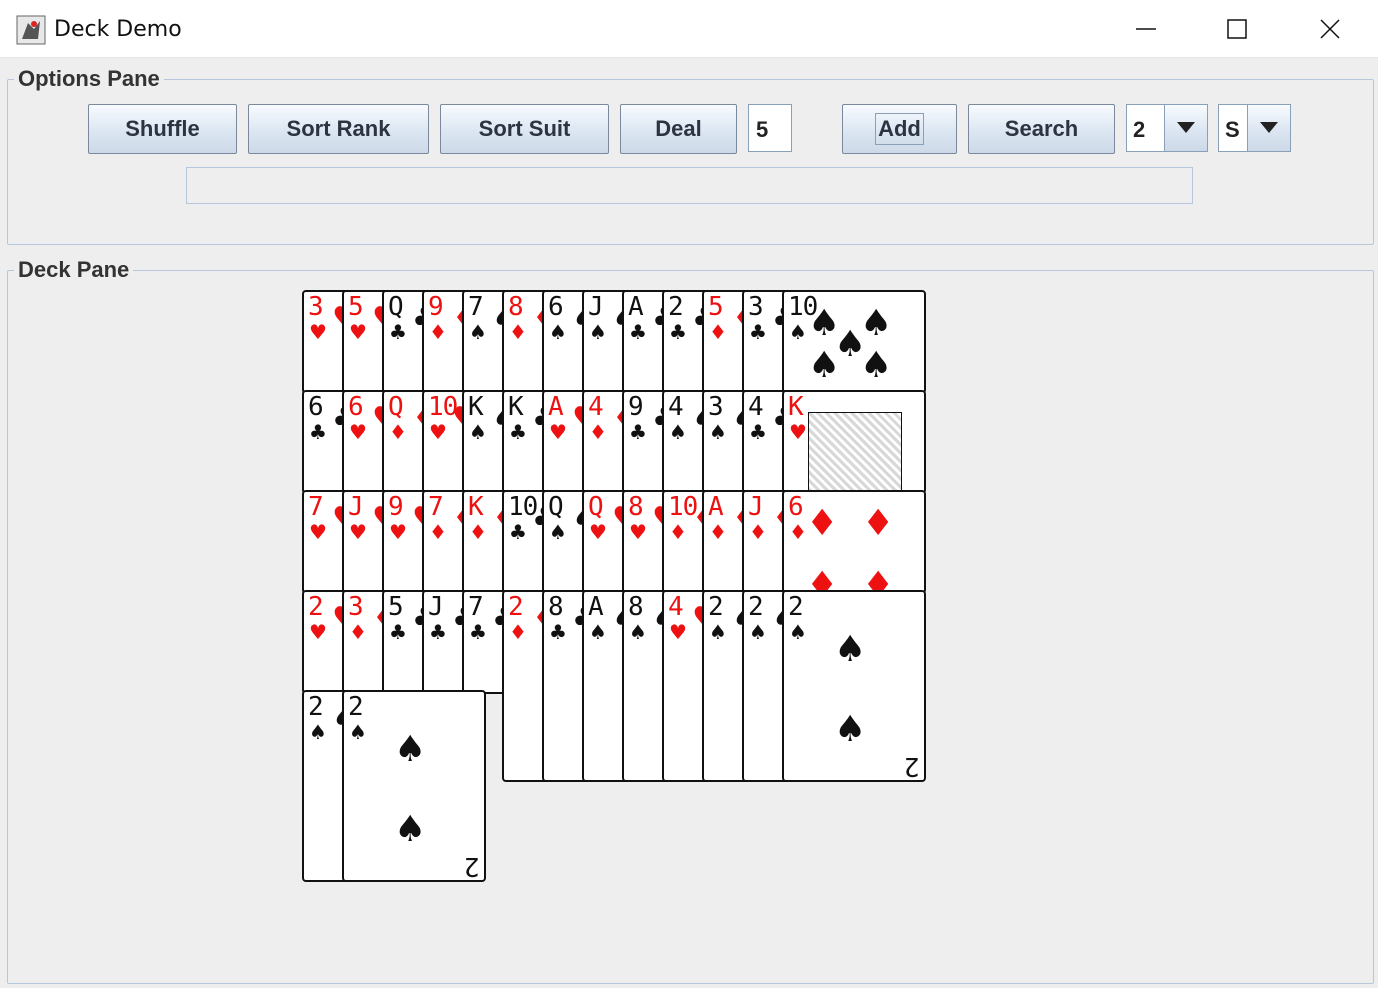 The width and height of the screenshot is (1378, 988). What do you see at coordinates (854, 442) in the screenshot?
I see `playing-card: K ♥` at bounding box center [854, 442].